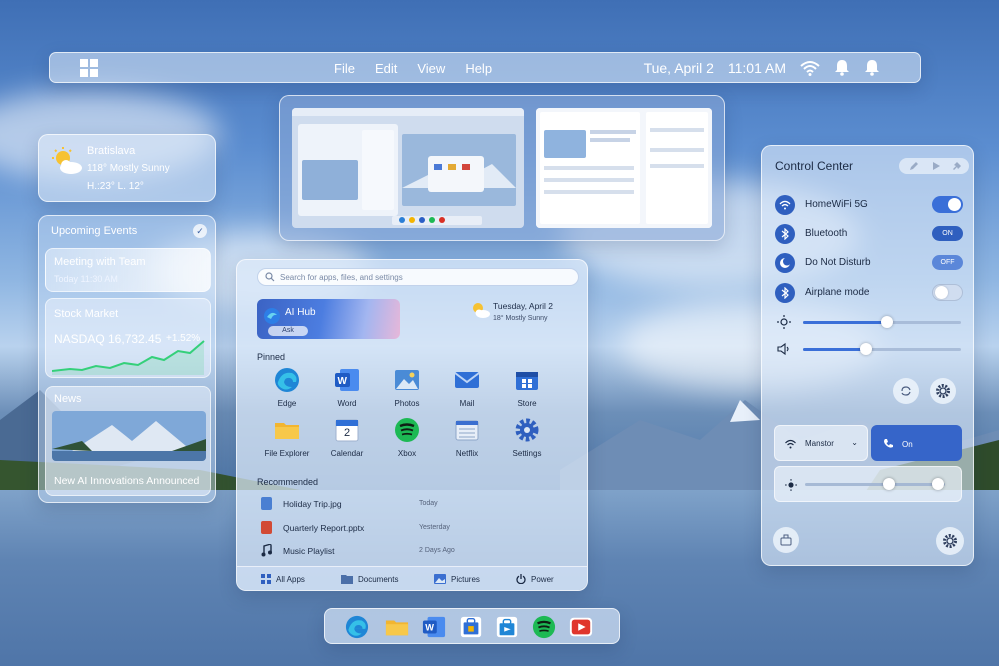  Describe the element at coordinates (272, 316) in the screenshot. I see `ai-hub-logo-icon` at that location.